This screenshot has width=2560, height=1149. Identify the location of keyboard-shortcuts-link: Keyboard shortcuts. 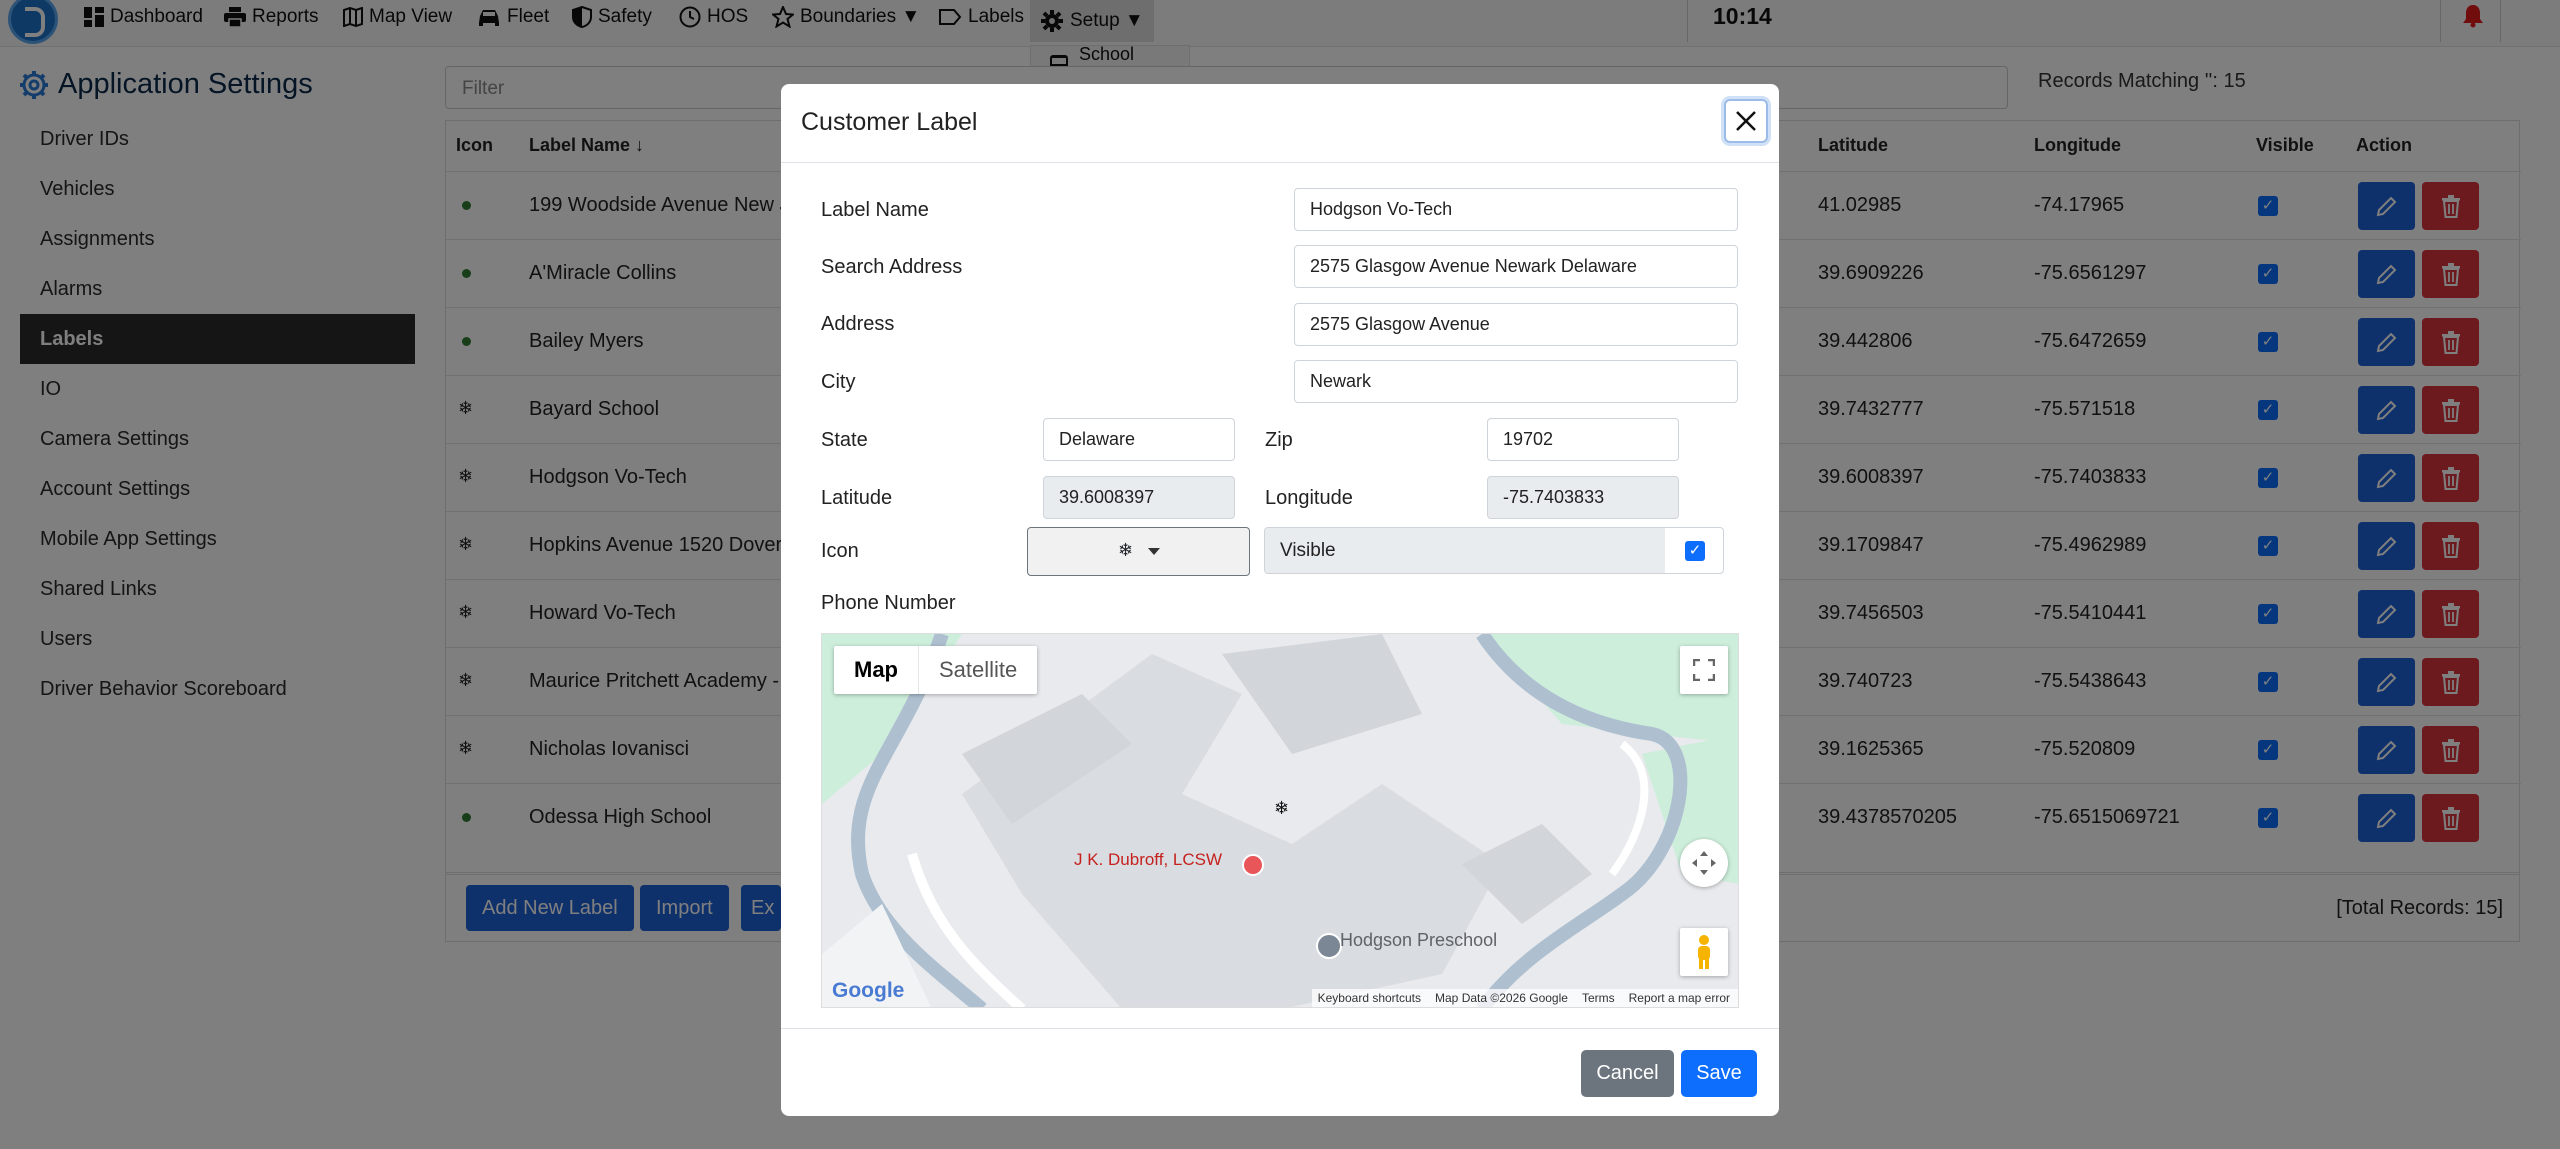
(1369, 998).